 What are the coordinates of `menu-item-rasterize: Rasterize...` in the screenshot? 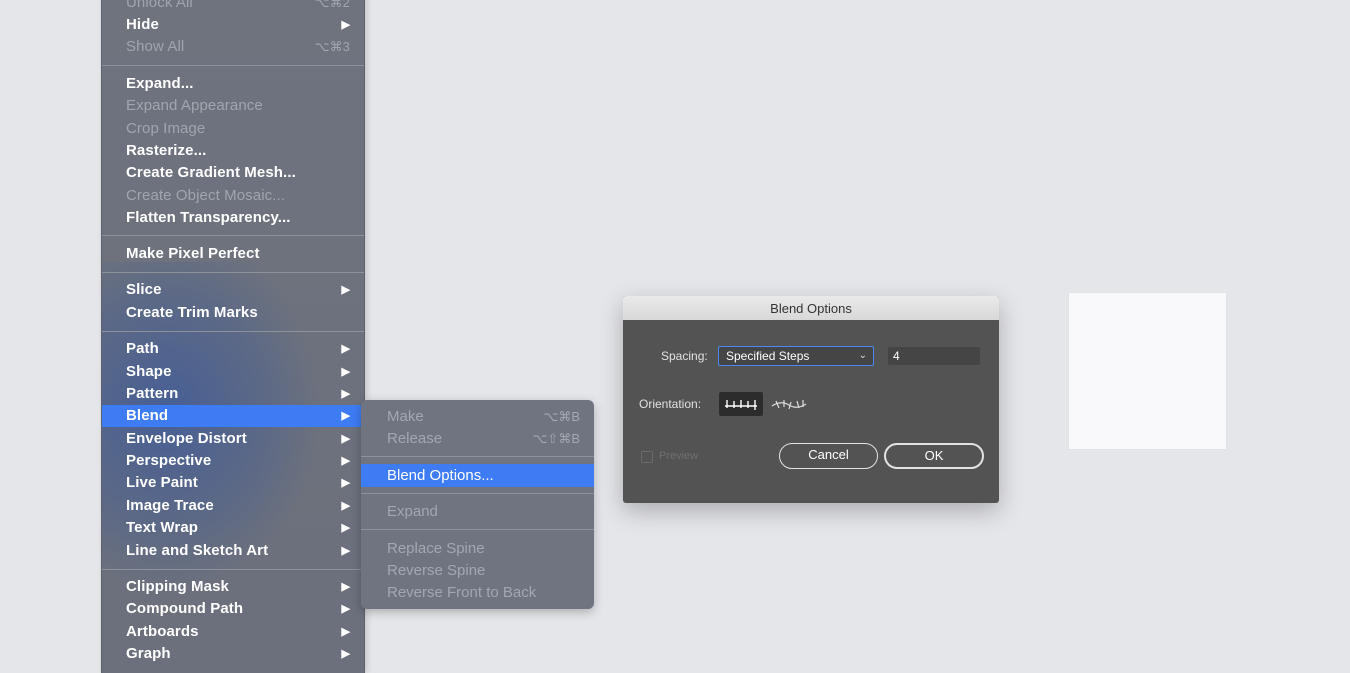 It's located at (233, 151).